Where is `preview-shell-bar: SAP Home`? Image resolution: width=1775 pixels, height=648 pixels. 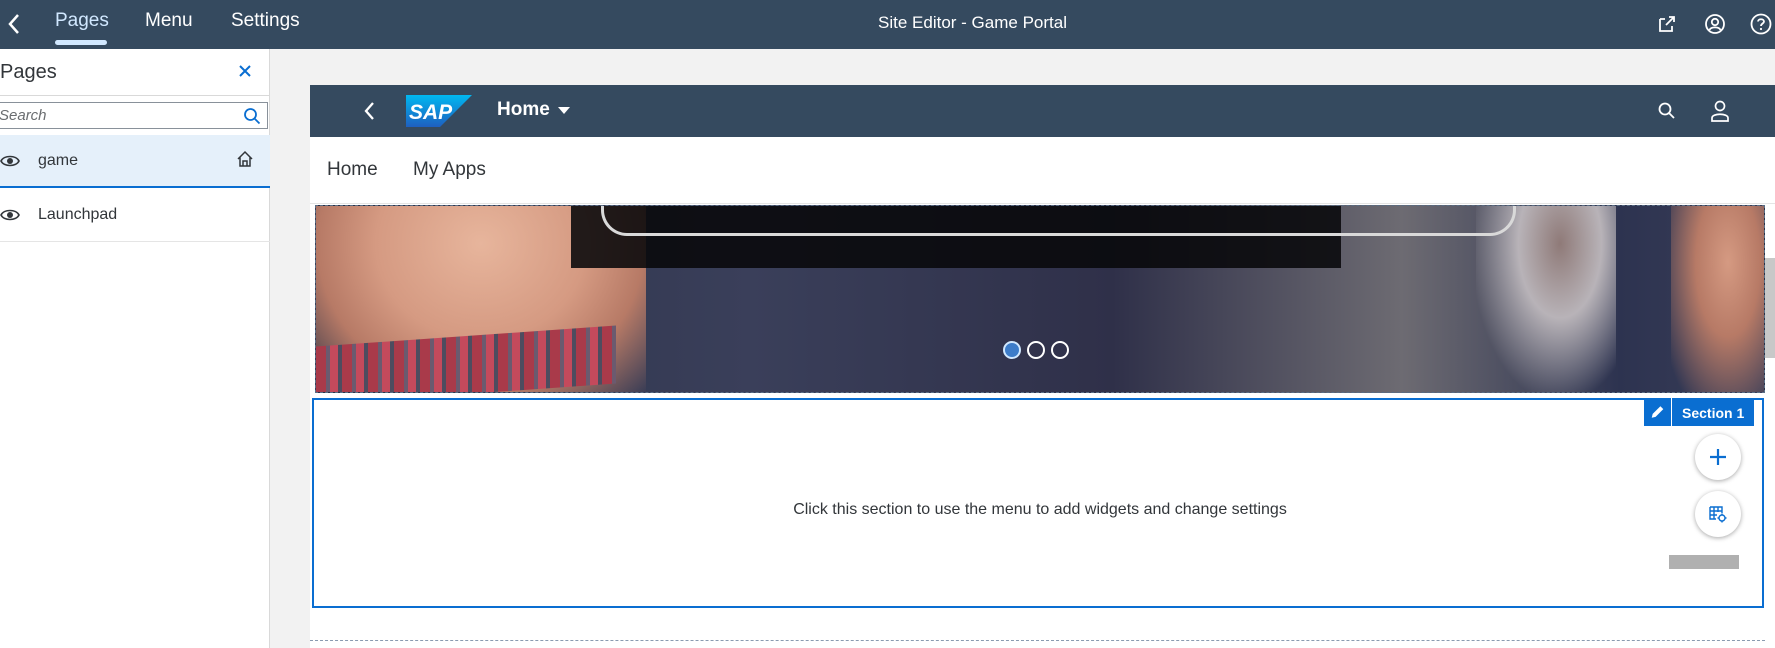 preview-shell-bar: SAP Home is located at coordinates (1042, 111).